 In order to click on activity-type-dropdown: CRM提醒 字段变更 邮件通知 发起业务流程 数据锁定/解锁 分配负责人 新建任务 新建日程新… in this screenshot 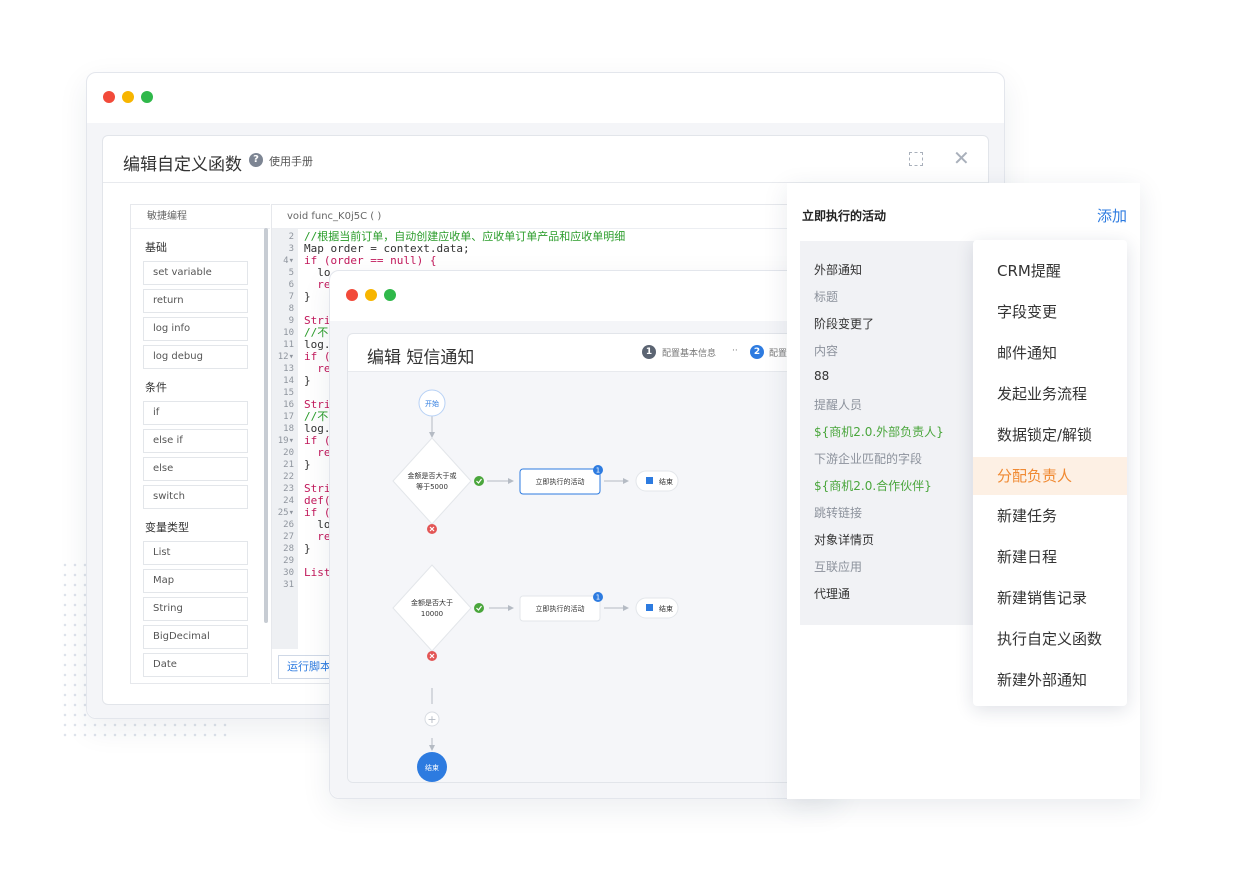, I will do `click(1050, 473)`.